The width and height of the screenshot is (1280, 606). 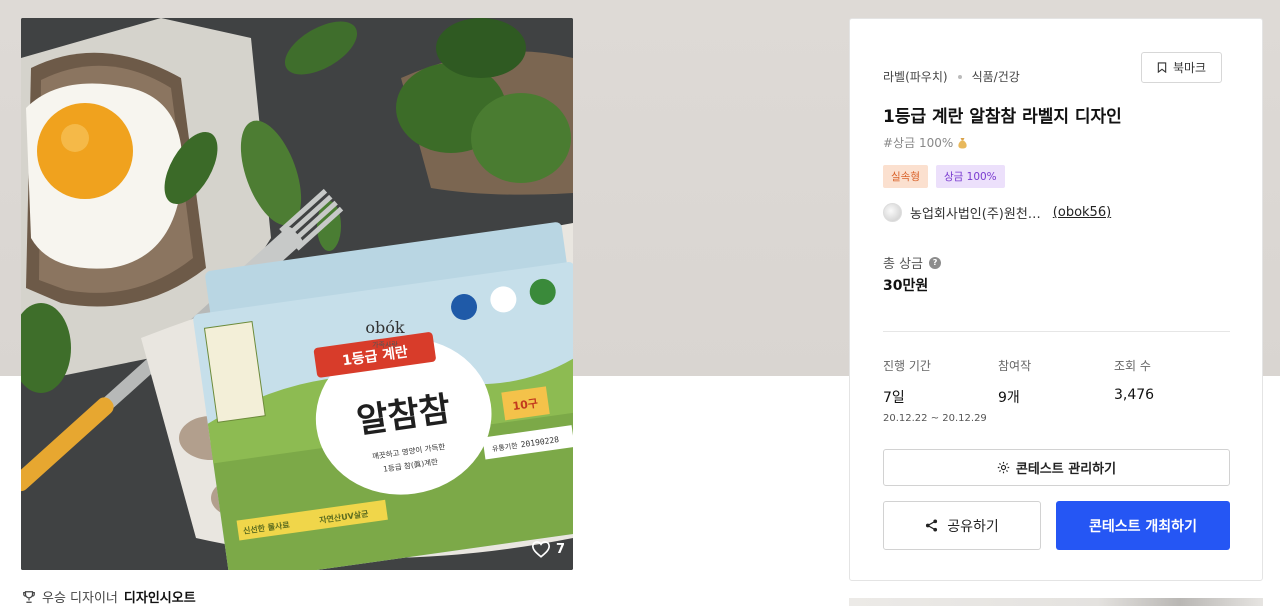 I want to click on breadcrumb: 라벨(파우치) 식품/건강, so click(x=951, y=76).